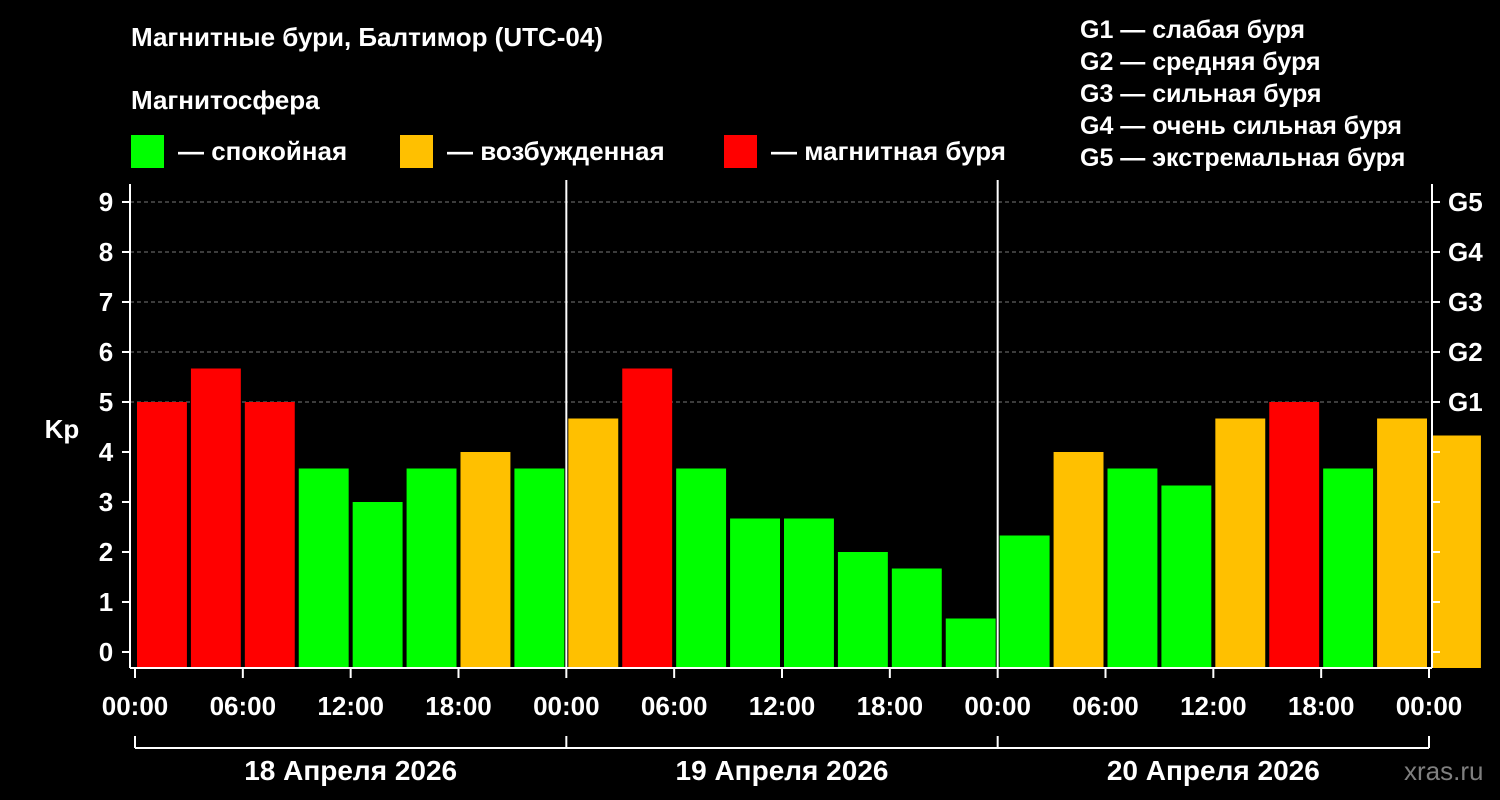  What do you see at coordinates (106, 352) in the screenshot?
I see `y-tick-label: 6` at bounding box center [106, 352].